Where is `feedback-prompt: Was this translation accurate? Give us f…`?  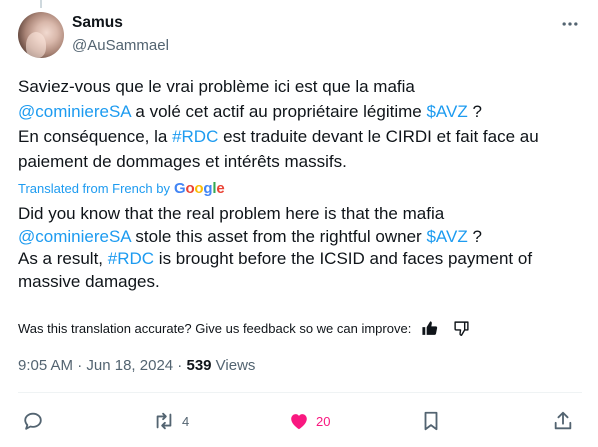 feedback-prompt: Was this translation accurate? Give us f… is located at coordinates (215, 328).